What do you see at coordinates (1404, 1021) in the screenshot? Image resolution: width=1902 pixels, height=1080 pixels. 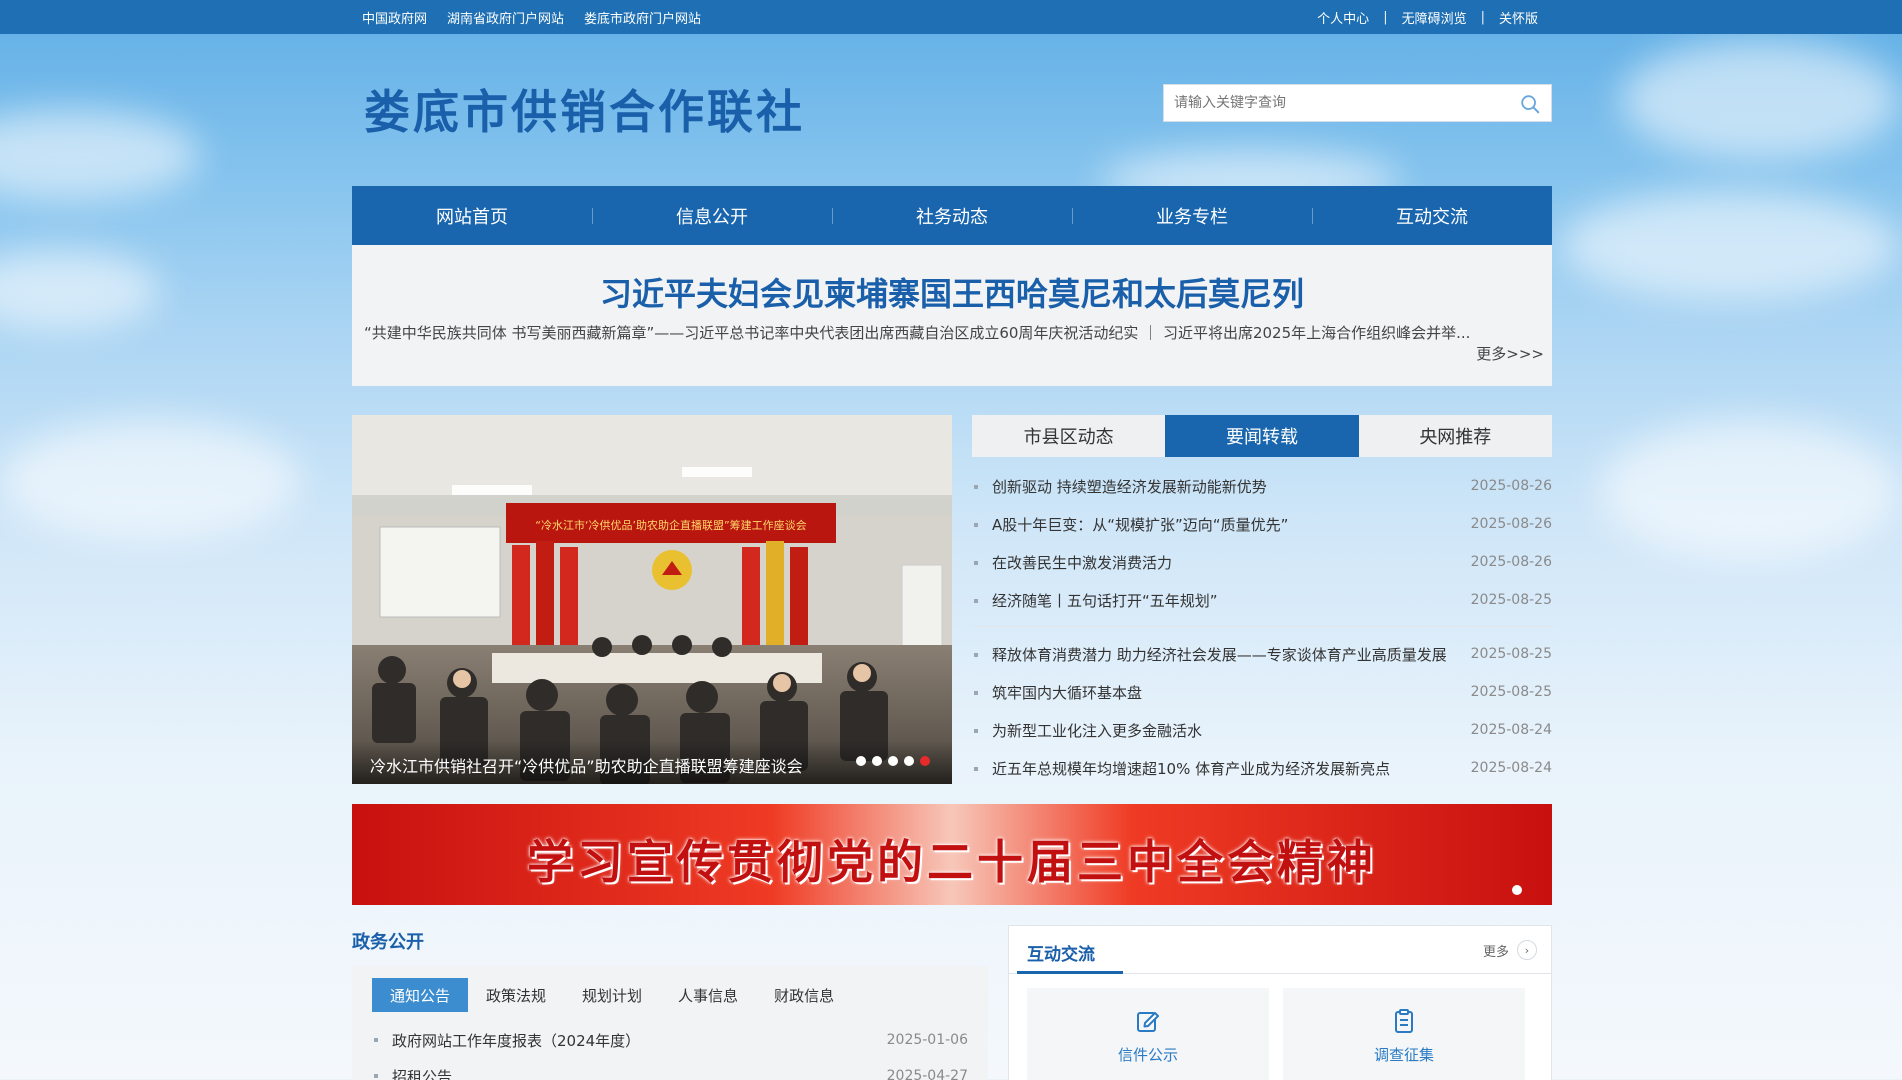 I see `clipboard-icon` at bounding box center [1404, 1021].